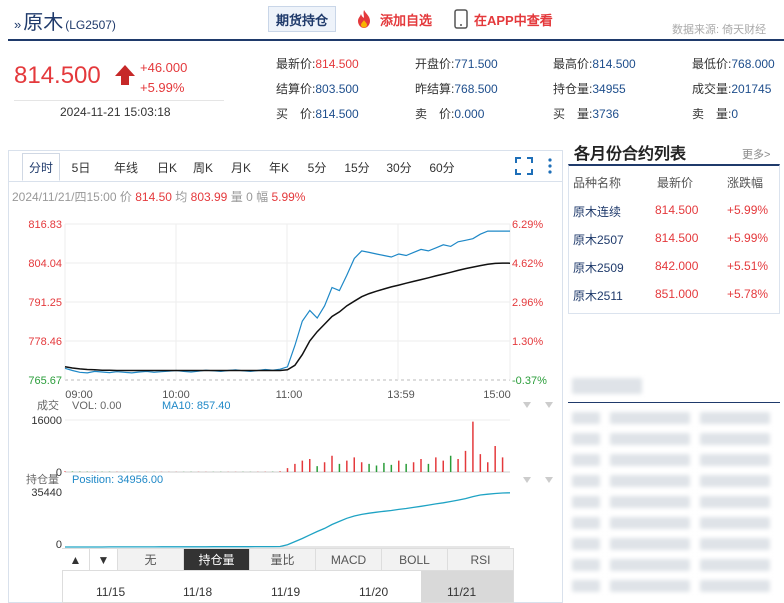 The image size is (784, 603). Describe the element at coordinates (283, 559) in the screenshot. I see `indicator-2: 量比` at that location.